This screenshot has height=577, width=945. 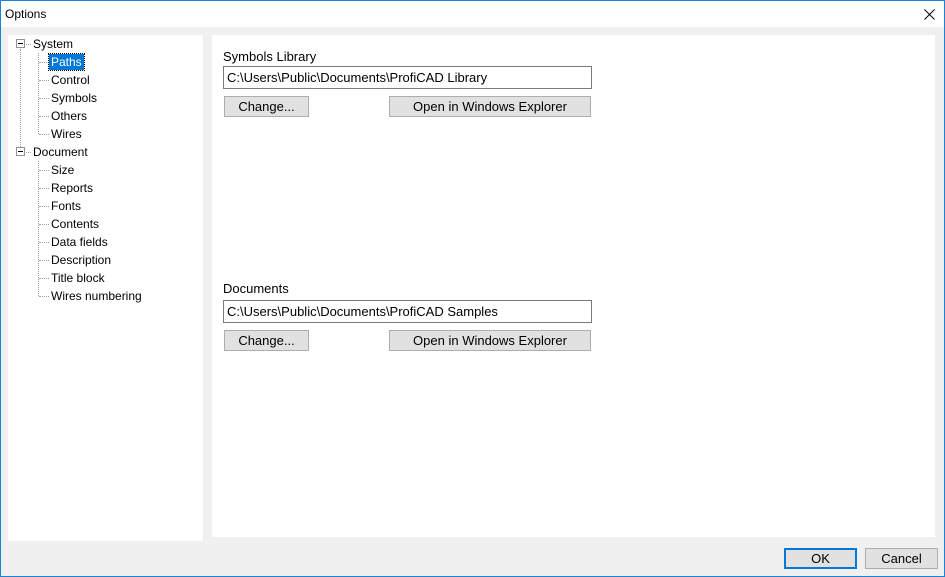 I want to click on tree-item-symbols: Symbols, so click(x=74, y=98).